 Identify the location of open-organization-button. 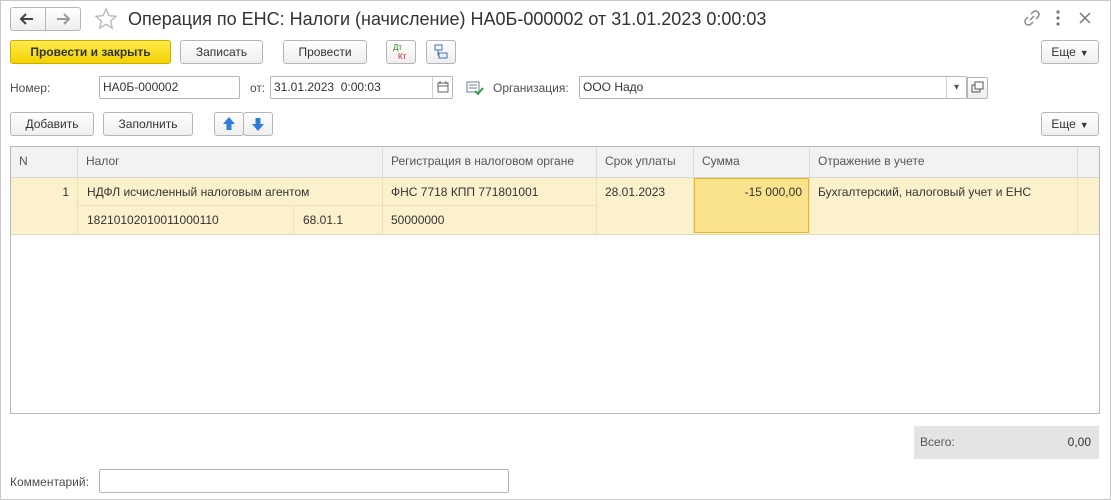
(977, 88).